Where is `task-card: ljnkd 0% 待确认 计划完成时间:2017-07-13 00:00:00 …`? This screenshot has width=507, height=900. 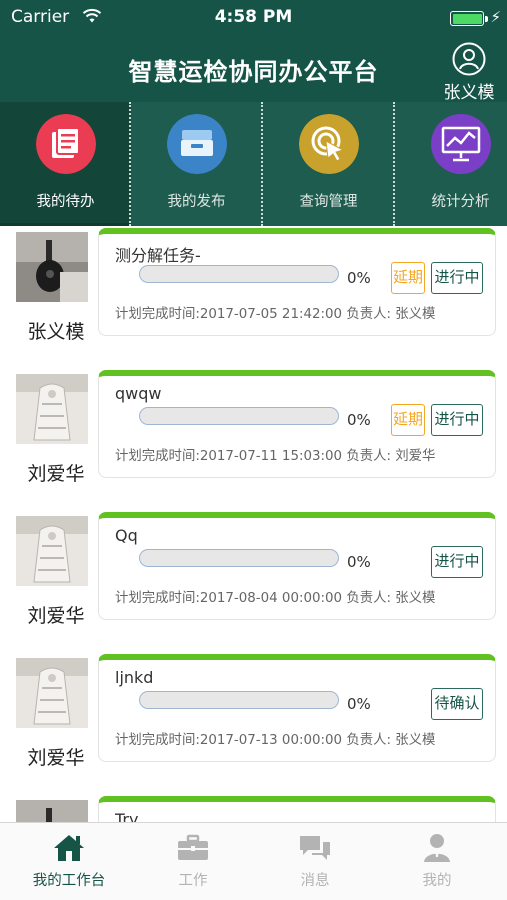 task-card: ljnkd 0% 待确认 计划完成时间:2017-07-13 00:00:00 … is located at coordinates (297, 708).